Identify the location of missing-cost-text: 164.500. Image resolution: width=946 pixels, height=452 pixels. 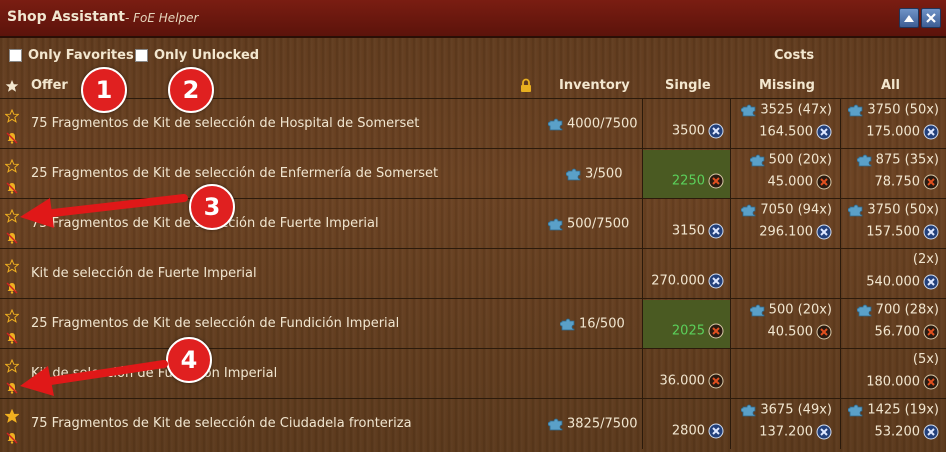
(786, 132).